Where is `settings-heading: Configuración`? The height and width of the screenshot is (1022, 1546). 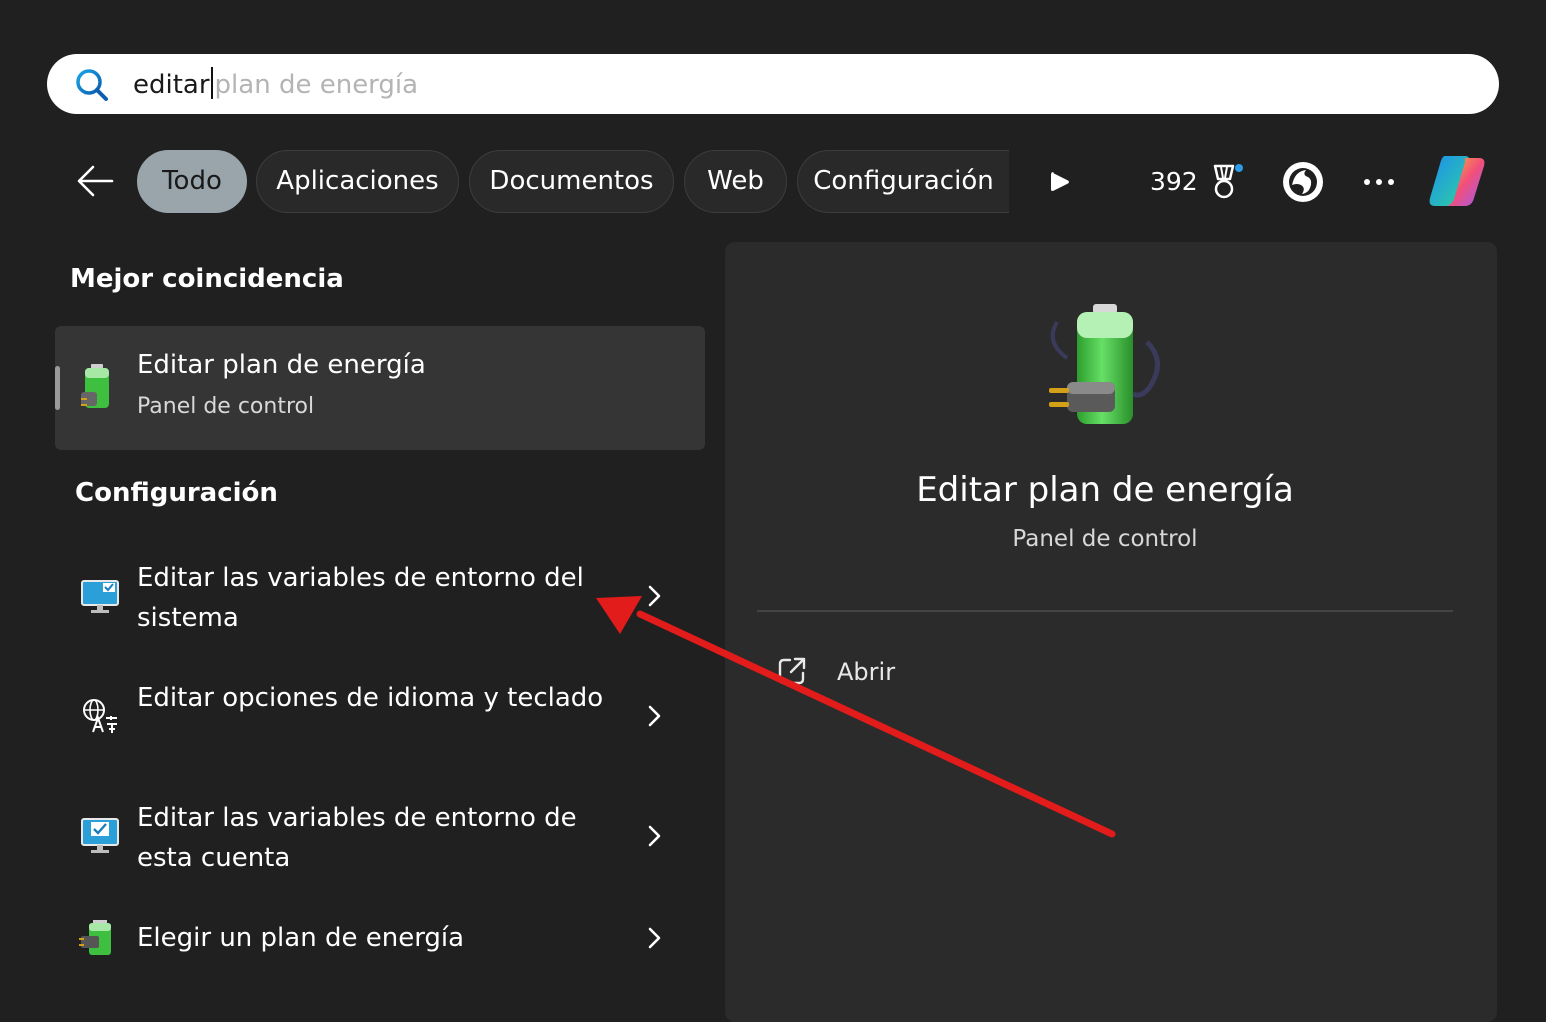
settings-heading: Configuración is located at coordinates (176, 493).